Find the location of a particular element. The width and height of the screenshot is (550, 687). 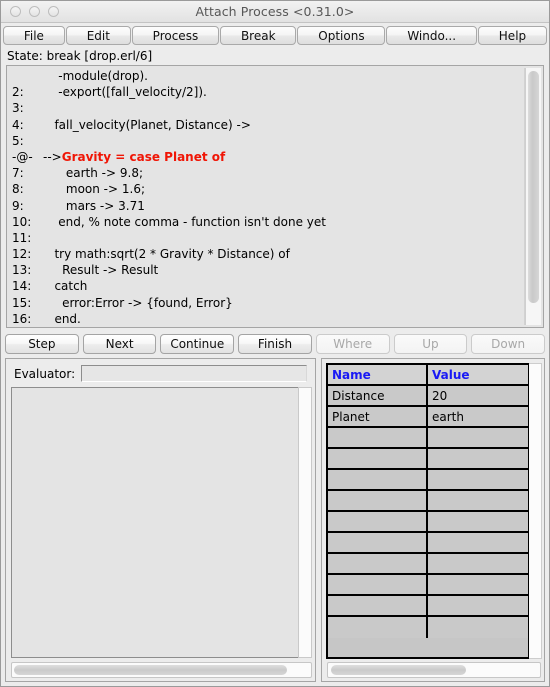

code-line: 16: end. is located at coordinates (266, 318).